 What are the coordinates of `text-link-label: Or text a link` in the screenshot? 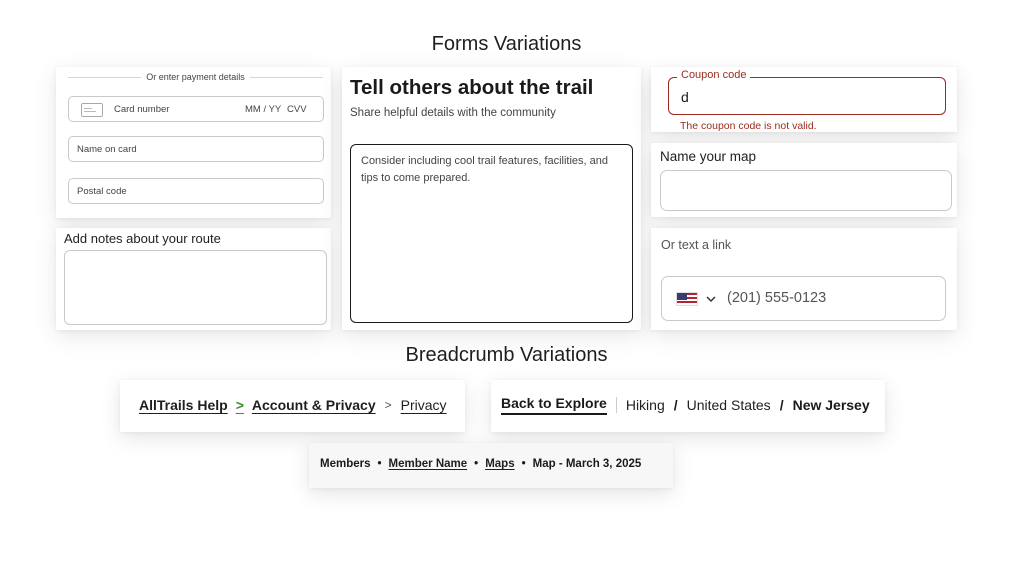 It's located at (696, 245).